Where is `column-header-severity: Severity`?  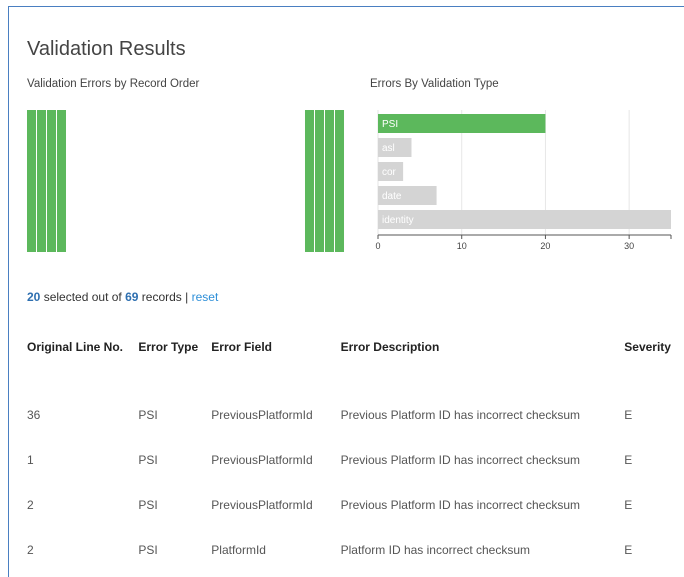
column-header-severity: Severity is located at coordinates (654, 347).